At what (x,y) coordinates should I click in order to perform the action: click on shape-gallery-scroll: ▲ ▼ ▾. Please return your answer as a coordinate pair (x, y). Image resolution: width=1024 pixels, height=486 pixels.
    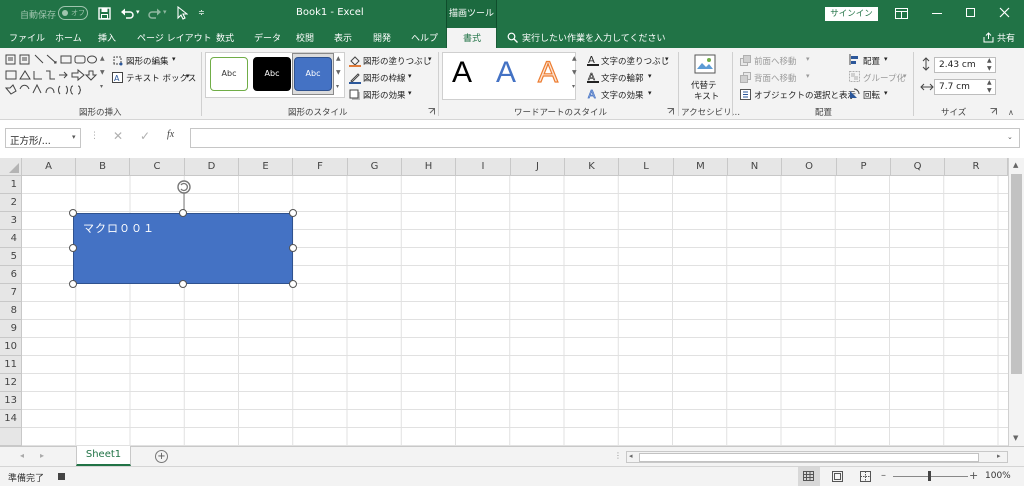
    Looking at the image, I should click on (103, 75).